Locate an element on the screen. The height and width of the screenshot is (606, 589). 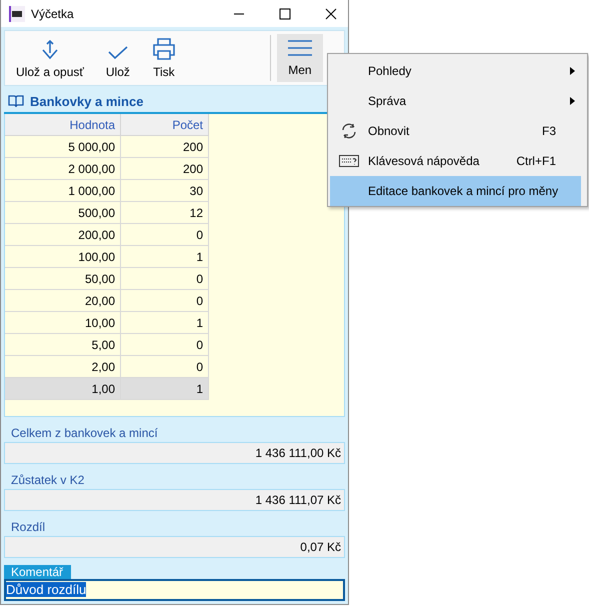
refresh-icon is located at coordinates (349, 131).